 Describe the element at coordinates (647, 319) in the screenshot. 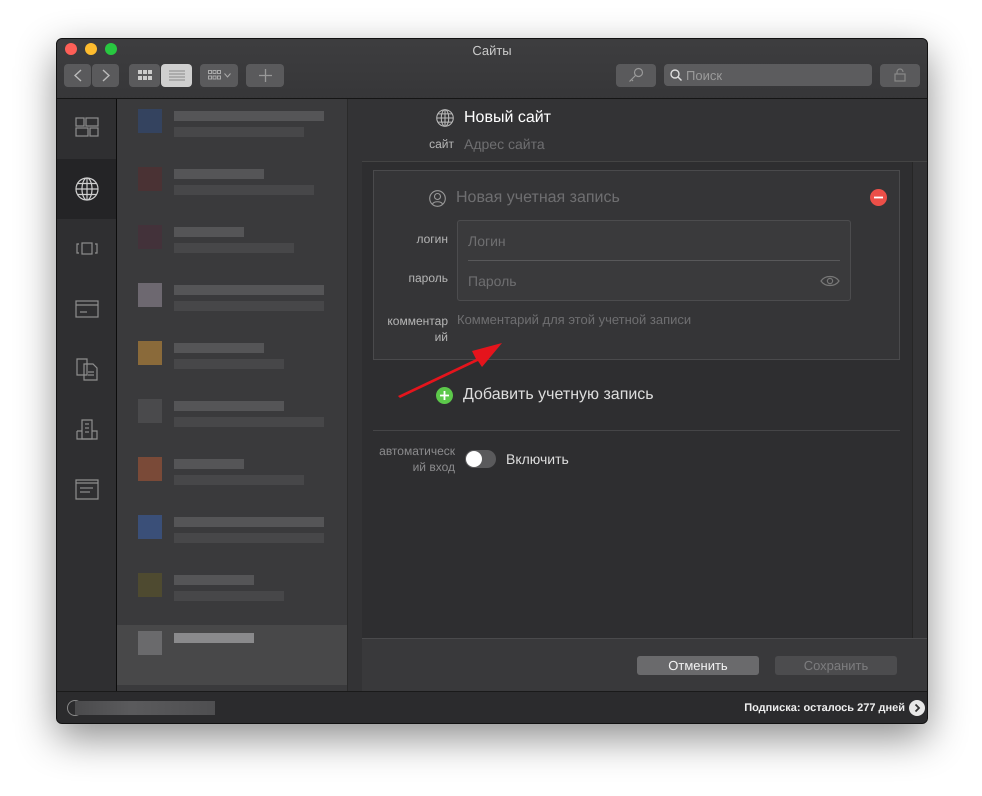

I see `comment-field: Комментарий для этой учетной записи` at that location.